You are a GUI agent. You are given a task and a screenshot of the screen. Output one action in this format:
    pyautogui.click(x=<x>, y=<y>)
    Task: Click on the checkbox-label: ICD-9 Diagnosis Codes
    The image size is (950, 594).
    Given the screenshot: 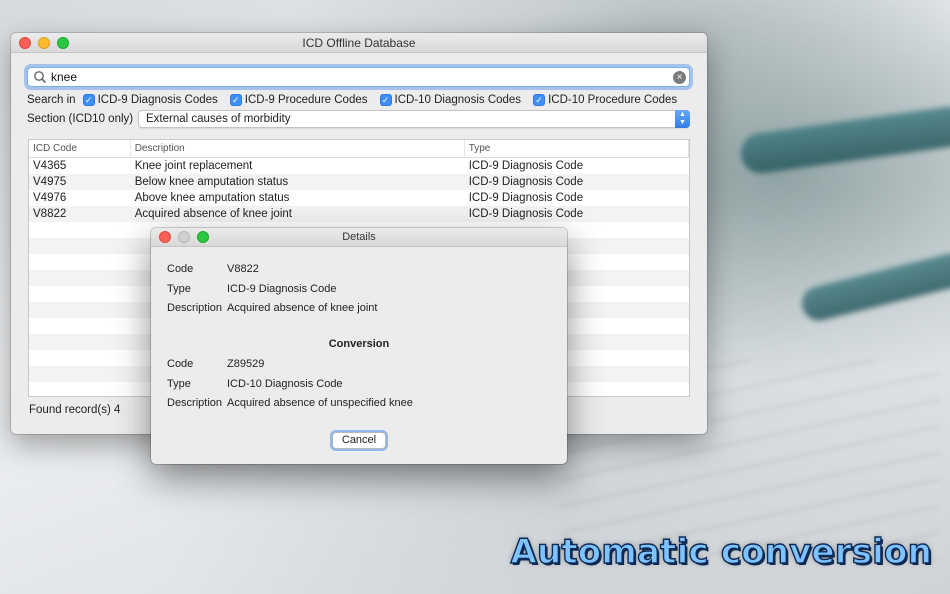 What is the action you would take?
    pyautogui.click(x=157, y=100)
    